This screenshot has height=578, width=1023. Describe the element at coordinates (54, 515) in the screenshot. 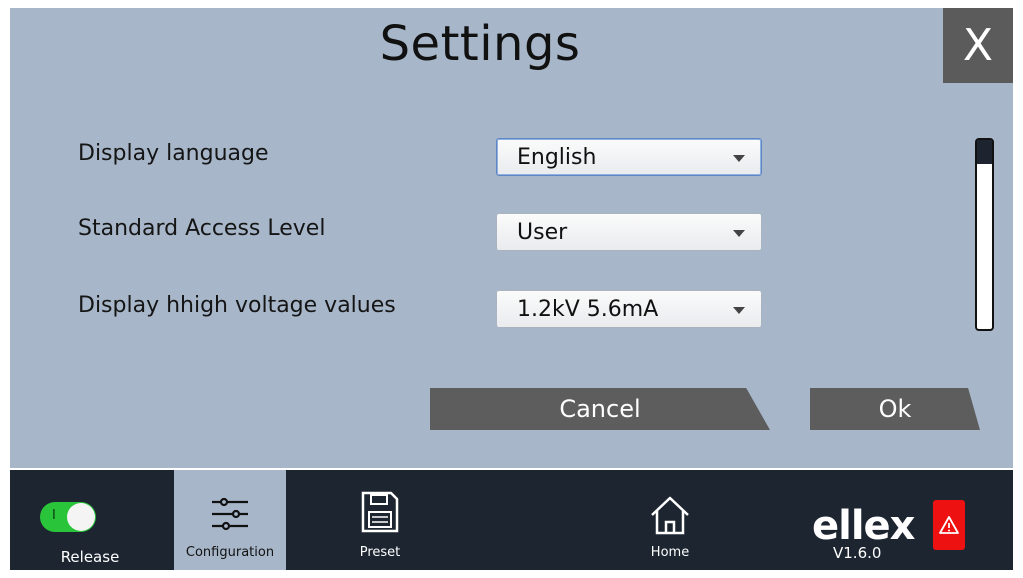

I see `toggle-on-indicator: I` at that location.